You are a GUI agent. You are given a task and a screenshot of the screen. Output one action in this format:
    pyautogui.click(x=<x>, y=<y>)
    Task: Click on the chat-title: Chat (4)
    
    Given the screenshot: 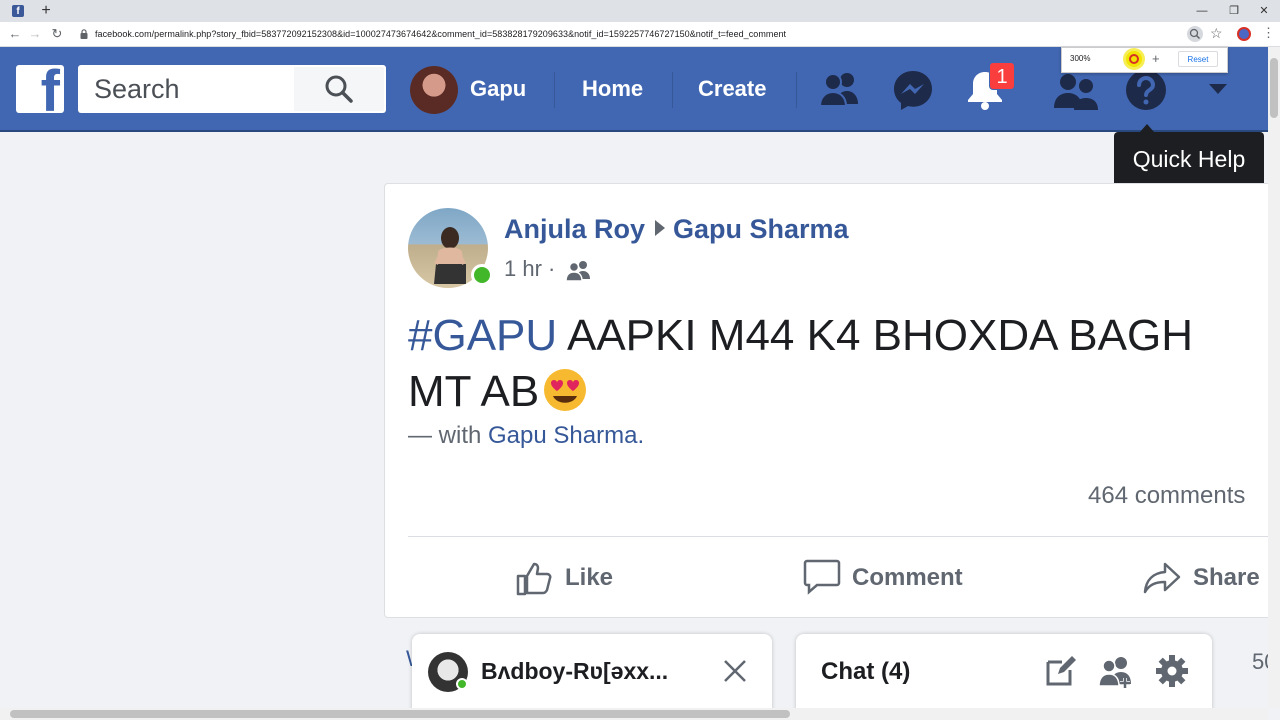 What is the action you would take?
    pyautogui.click(x=865, y=672)
    